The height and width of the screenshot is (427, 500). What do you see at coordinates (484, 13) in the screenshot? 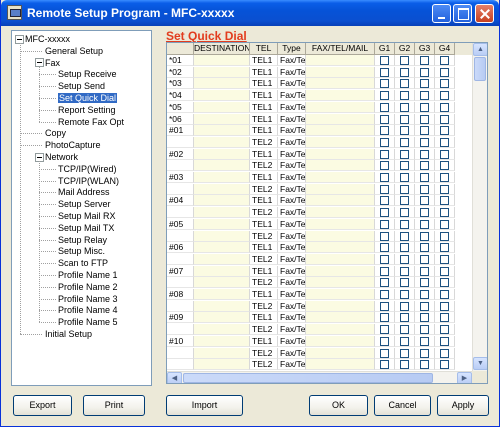
I see `close-button` at bounding box center [484, 13].